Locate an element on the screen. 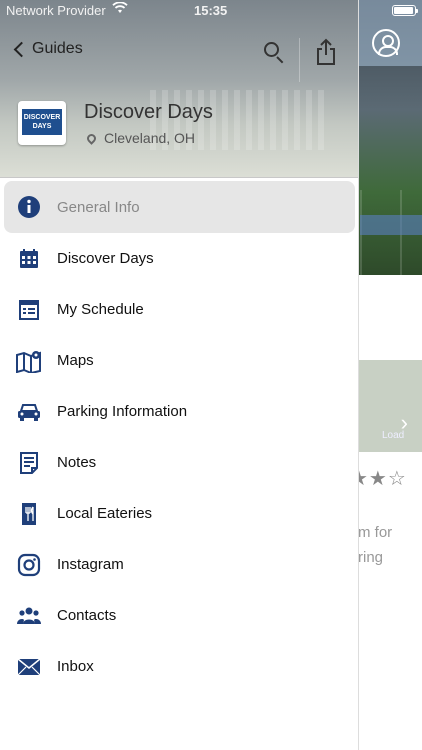  guide-logo: DISCOVER DAYS is located at coordinates (42, 123).